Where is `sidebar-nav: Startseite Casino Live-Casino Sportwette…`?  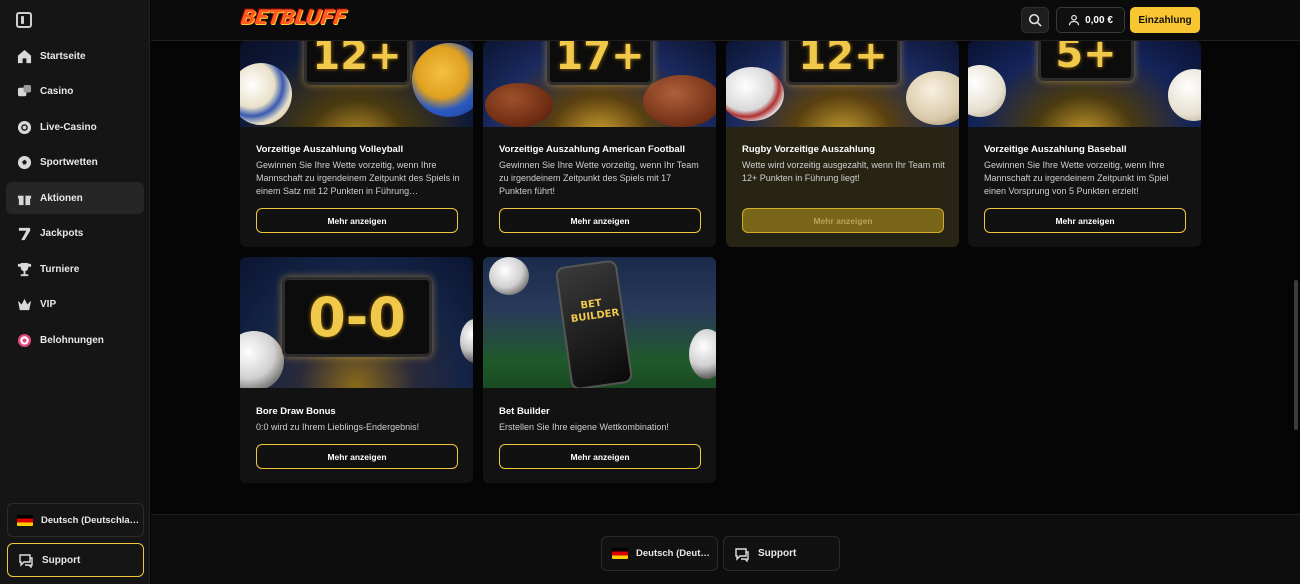 sidebar-nav: Startseite Casino Live-Casino Sportwette… is located at coordinates (75, 200).